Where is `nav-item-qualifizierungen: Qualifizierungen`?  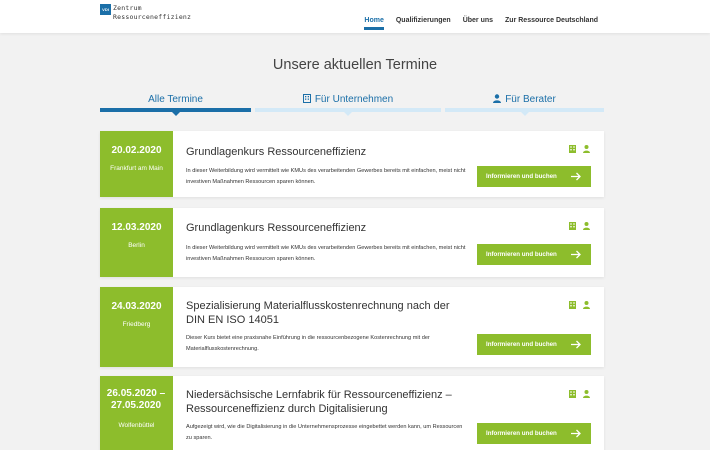 nav-item-qualifizierungen: Qualifizierungen is located at coordinates (423, 16).